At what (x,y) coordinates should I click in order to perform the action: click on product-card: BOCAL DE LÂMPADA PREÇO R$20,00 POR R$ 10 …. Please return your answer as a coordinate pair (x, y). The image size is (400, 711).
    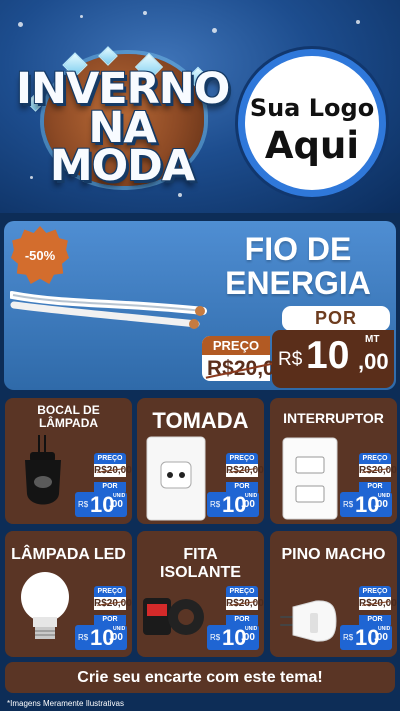
    Looking at the image, I should click on (68, 461).